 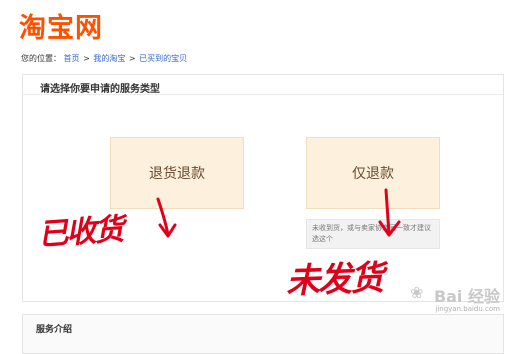 I want to click on breadcrumb-link-home: 首页, so click(x=72, y=58).